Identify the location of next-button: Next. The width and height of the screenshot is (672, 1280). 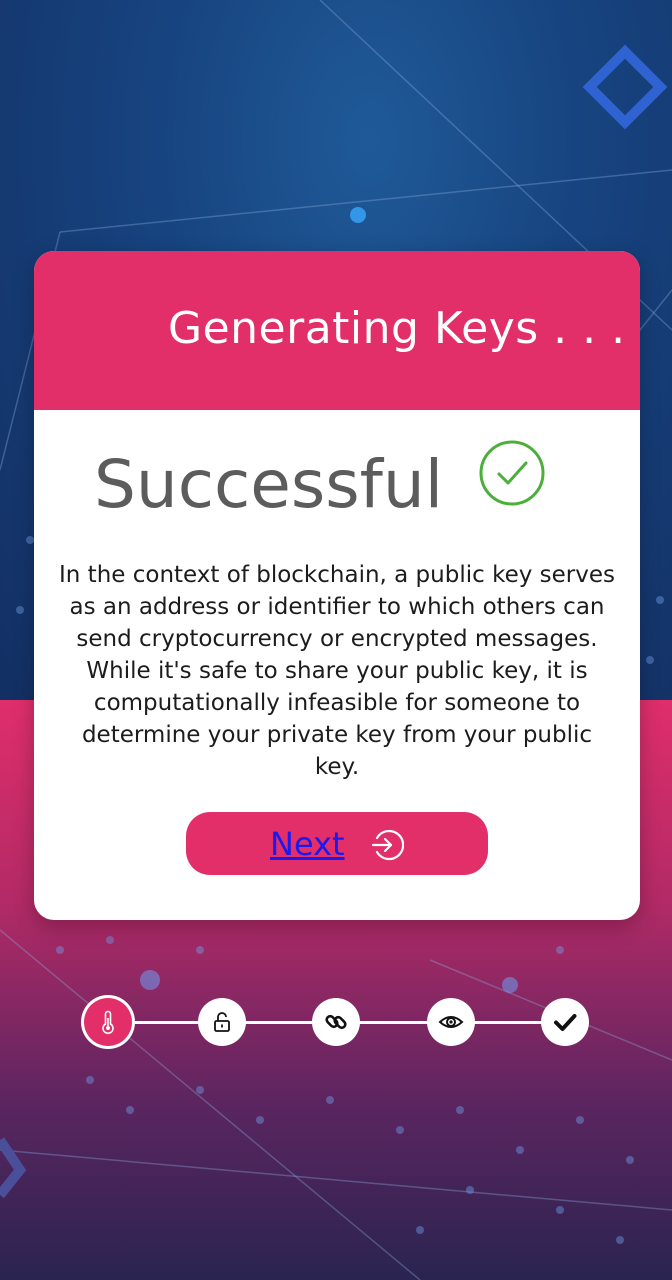
(337, 843).